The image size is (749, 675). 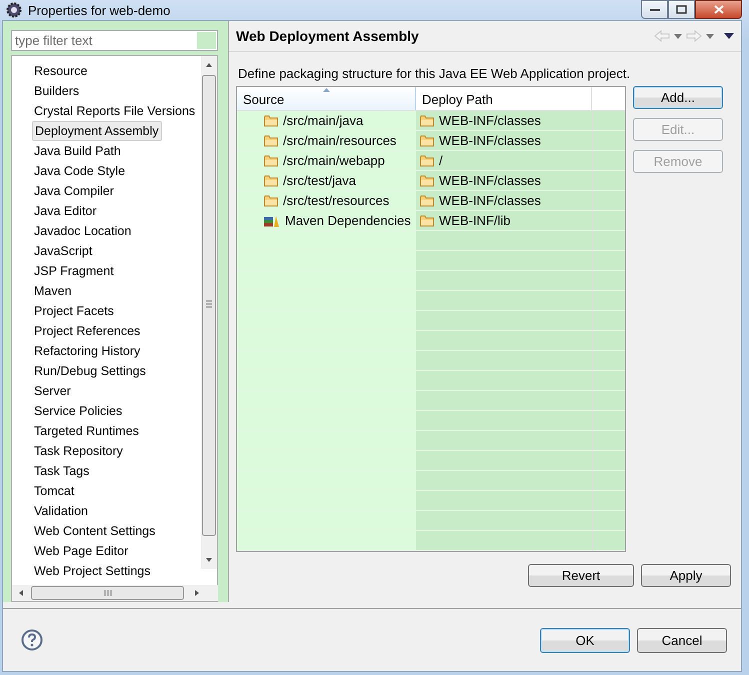 I want to click on column-header: Source, so click(x=326, y=98).